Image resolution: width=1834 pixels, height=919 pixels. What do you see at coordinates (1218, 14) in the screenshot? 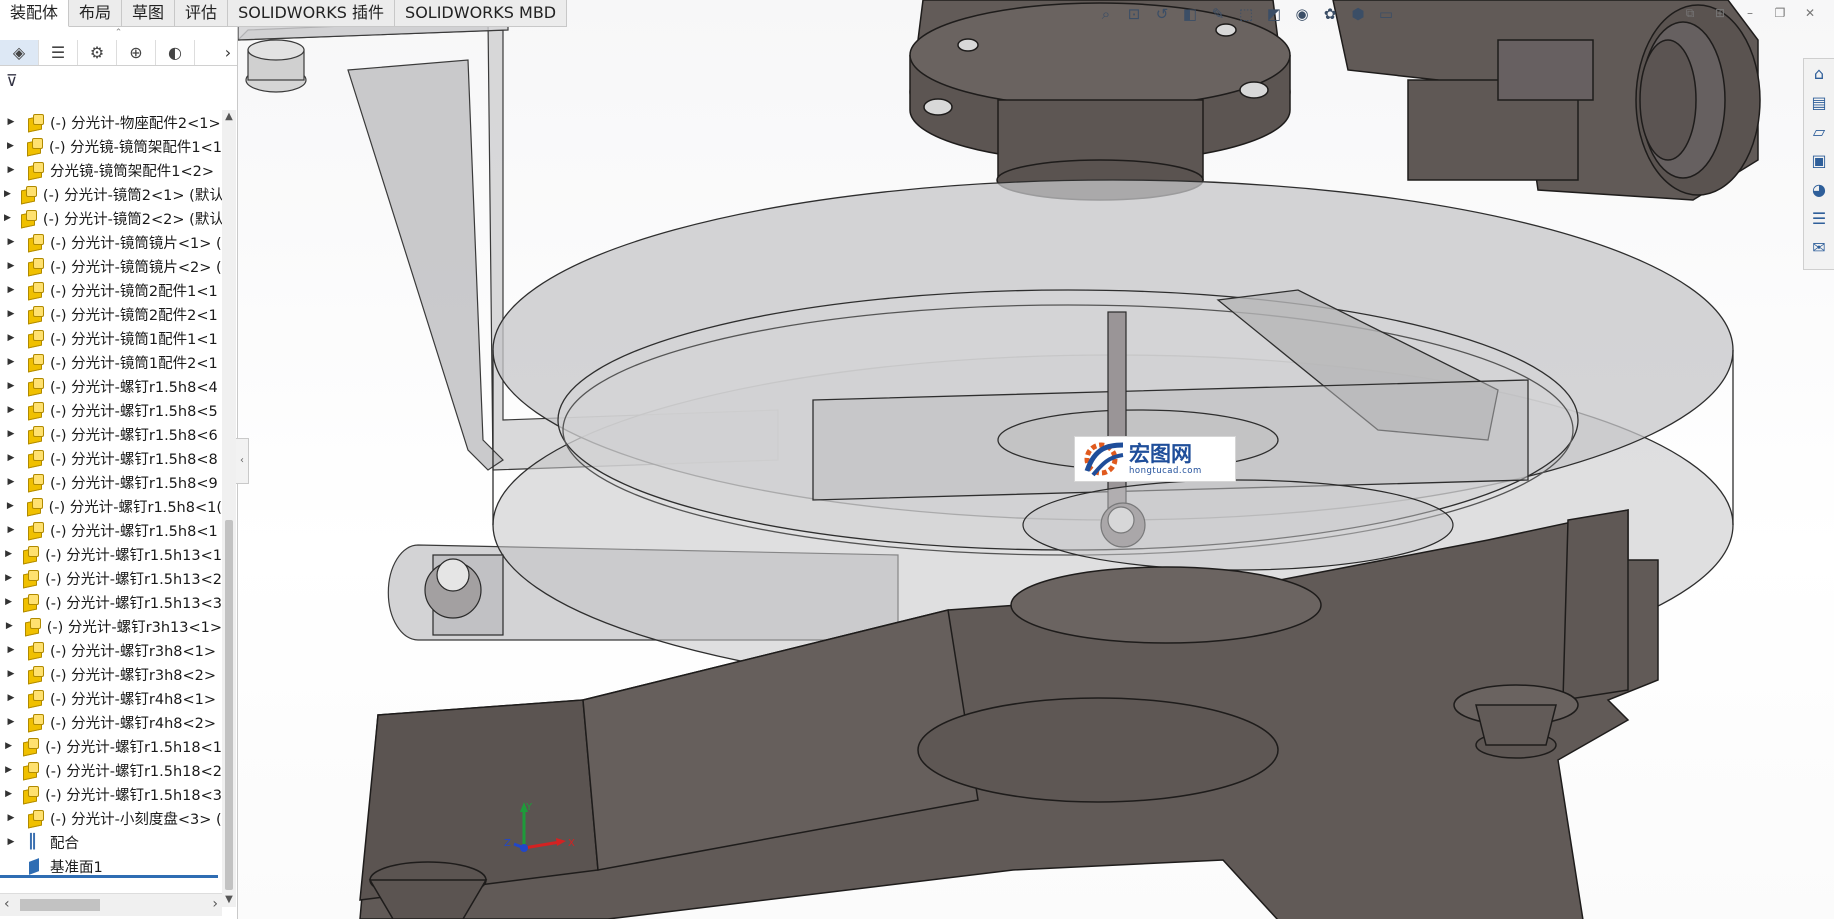
I see `dynamic-annotation-icon: ✎` at bounding box center [1218, 14].